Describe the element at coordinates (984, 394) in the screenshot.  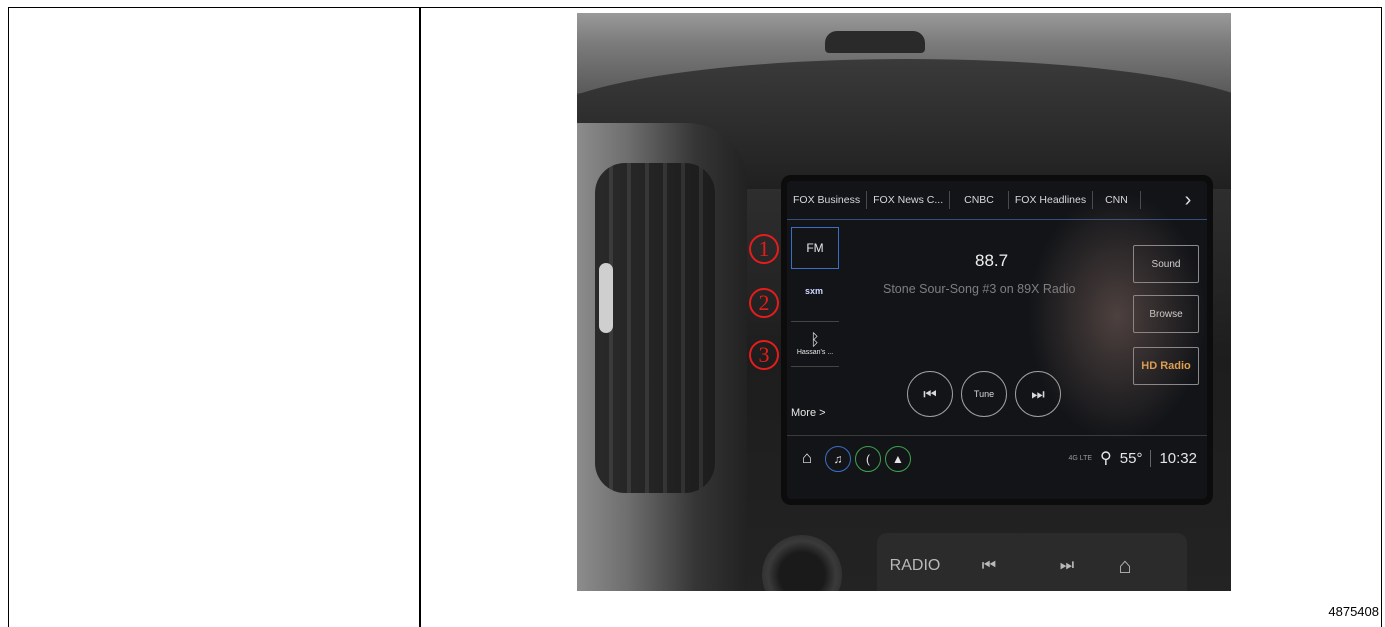
I see `tune-button: Tune` at that location.